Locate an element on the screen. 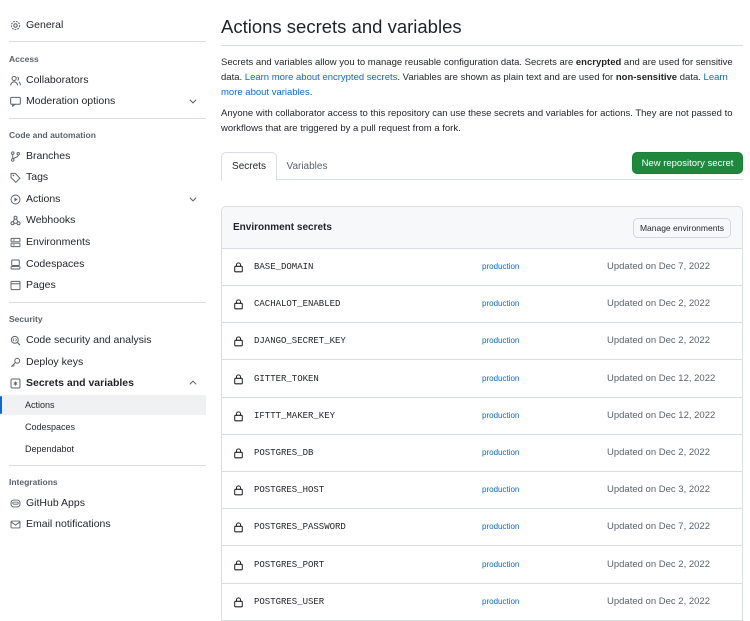 Image resolution: width=750 pixels, height=621 pixels. browser-icon is located at coordinates (15, 285).